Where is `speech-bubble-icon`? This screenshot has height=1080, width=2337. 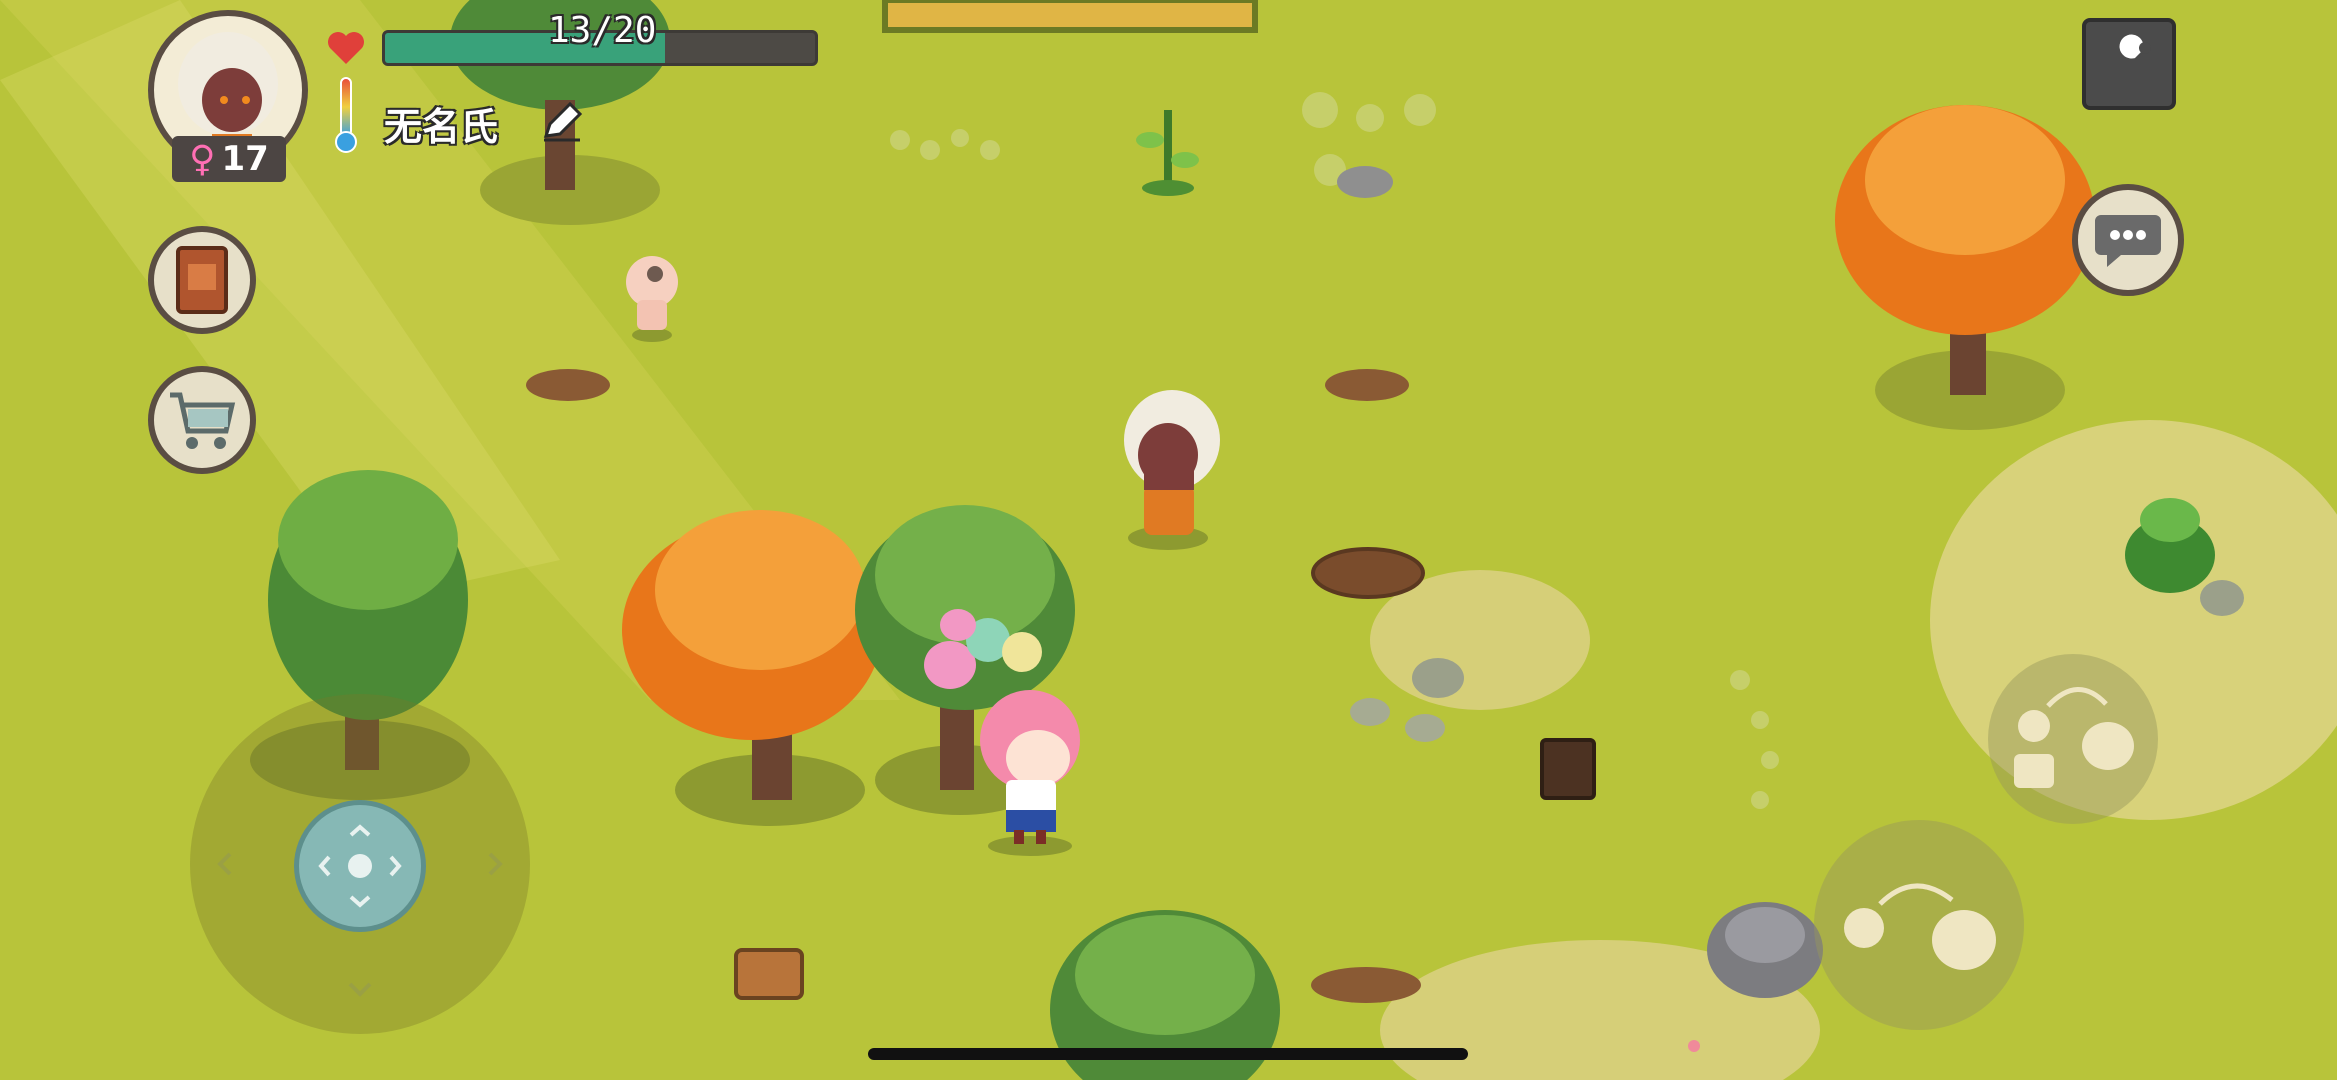 speech-bubble-icon is located at coordinates (2128, 241).